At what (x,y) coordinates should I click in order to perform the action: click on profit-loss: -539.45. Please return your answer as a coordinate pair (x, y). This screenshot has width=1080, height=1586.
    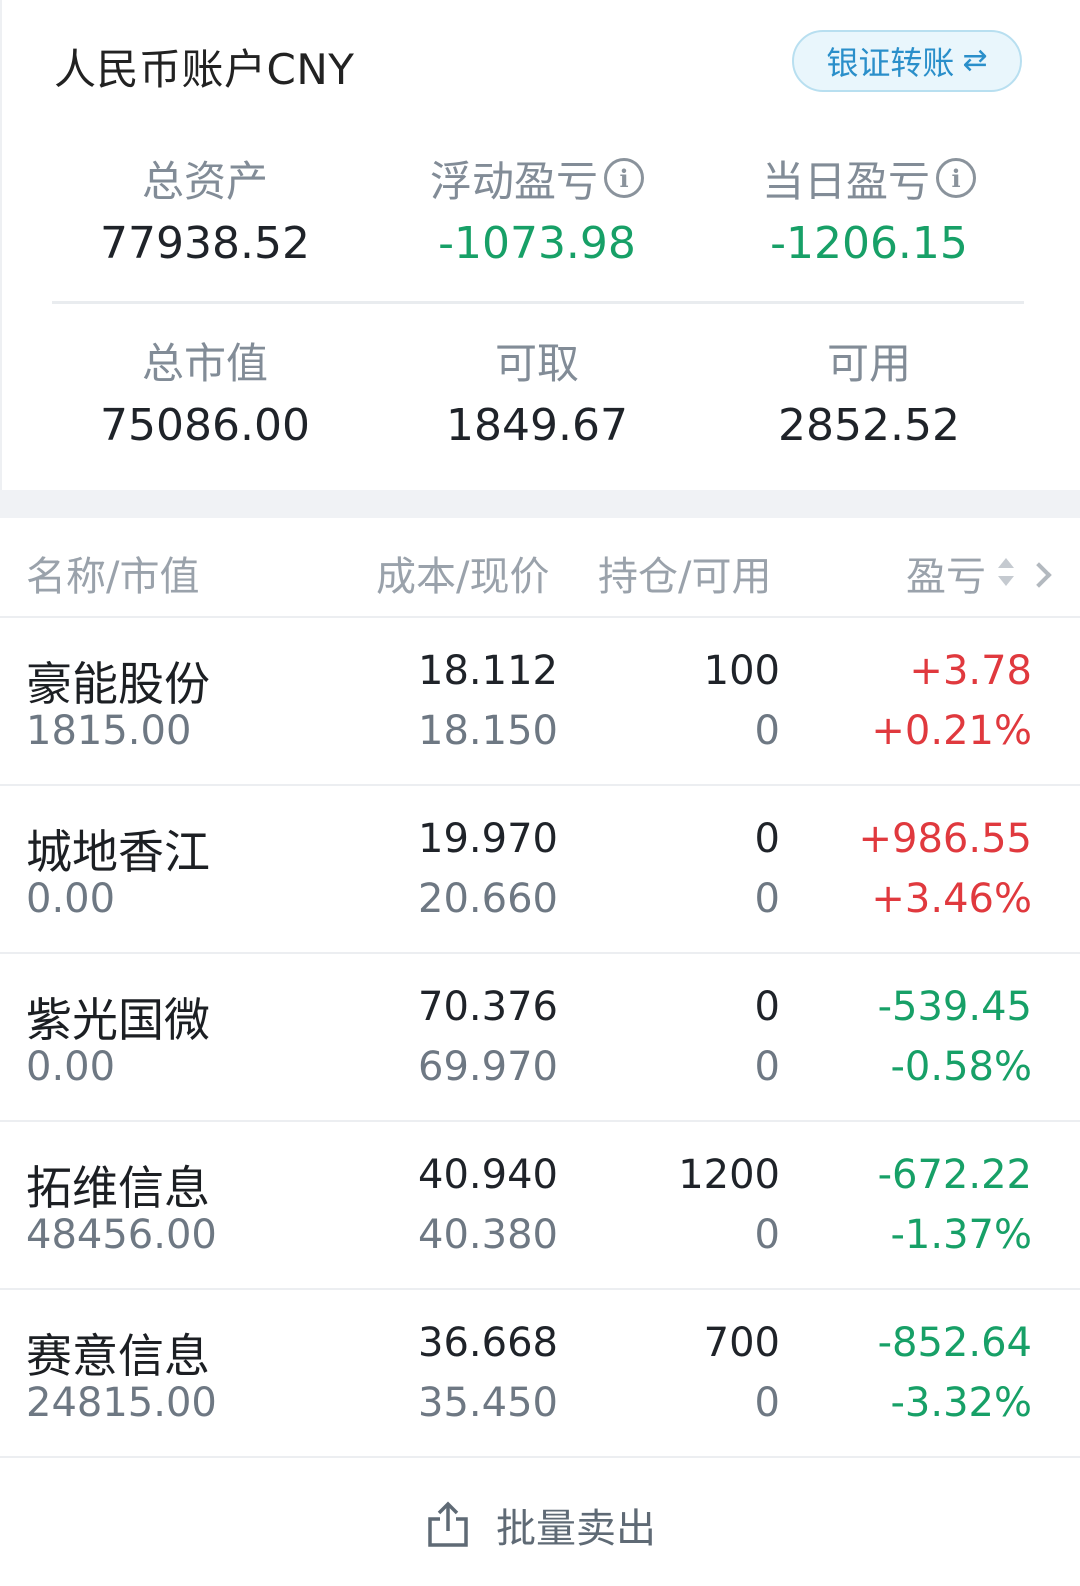
    Looking at the image, I should click on (954, 1007).